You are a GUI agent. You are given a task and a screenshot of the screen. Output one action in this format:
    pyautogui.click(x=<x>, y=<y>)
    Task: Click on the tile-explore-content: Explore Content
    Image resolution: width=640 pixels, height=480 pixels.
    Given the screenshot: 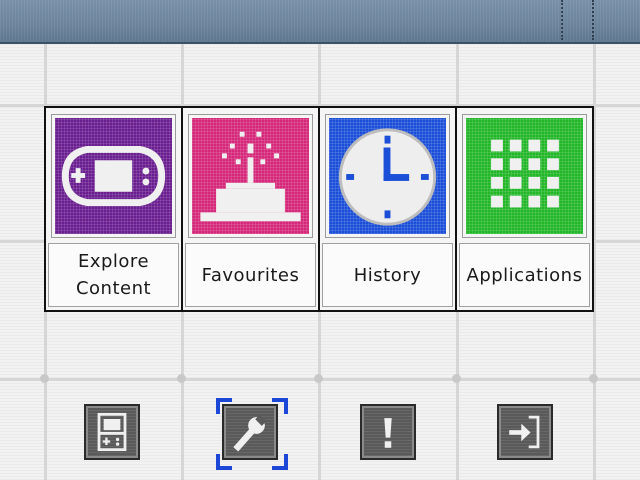 What is the action you would take?
    pyautogui.click(x=114, y=209)
    